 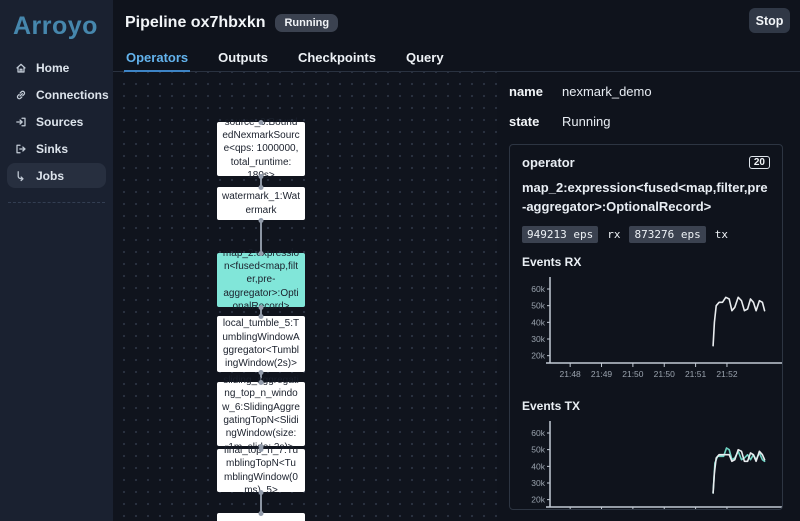 What do you see at coordinates (21, 148) in the screenshot?
I see `arrow-out-of-bracket-icon` at bounding box center [21, 148].